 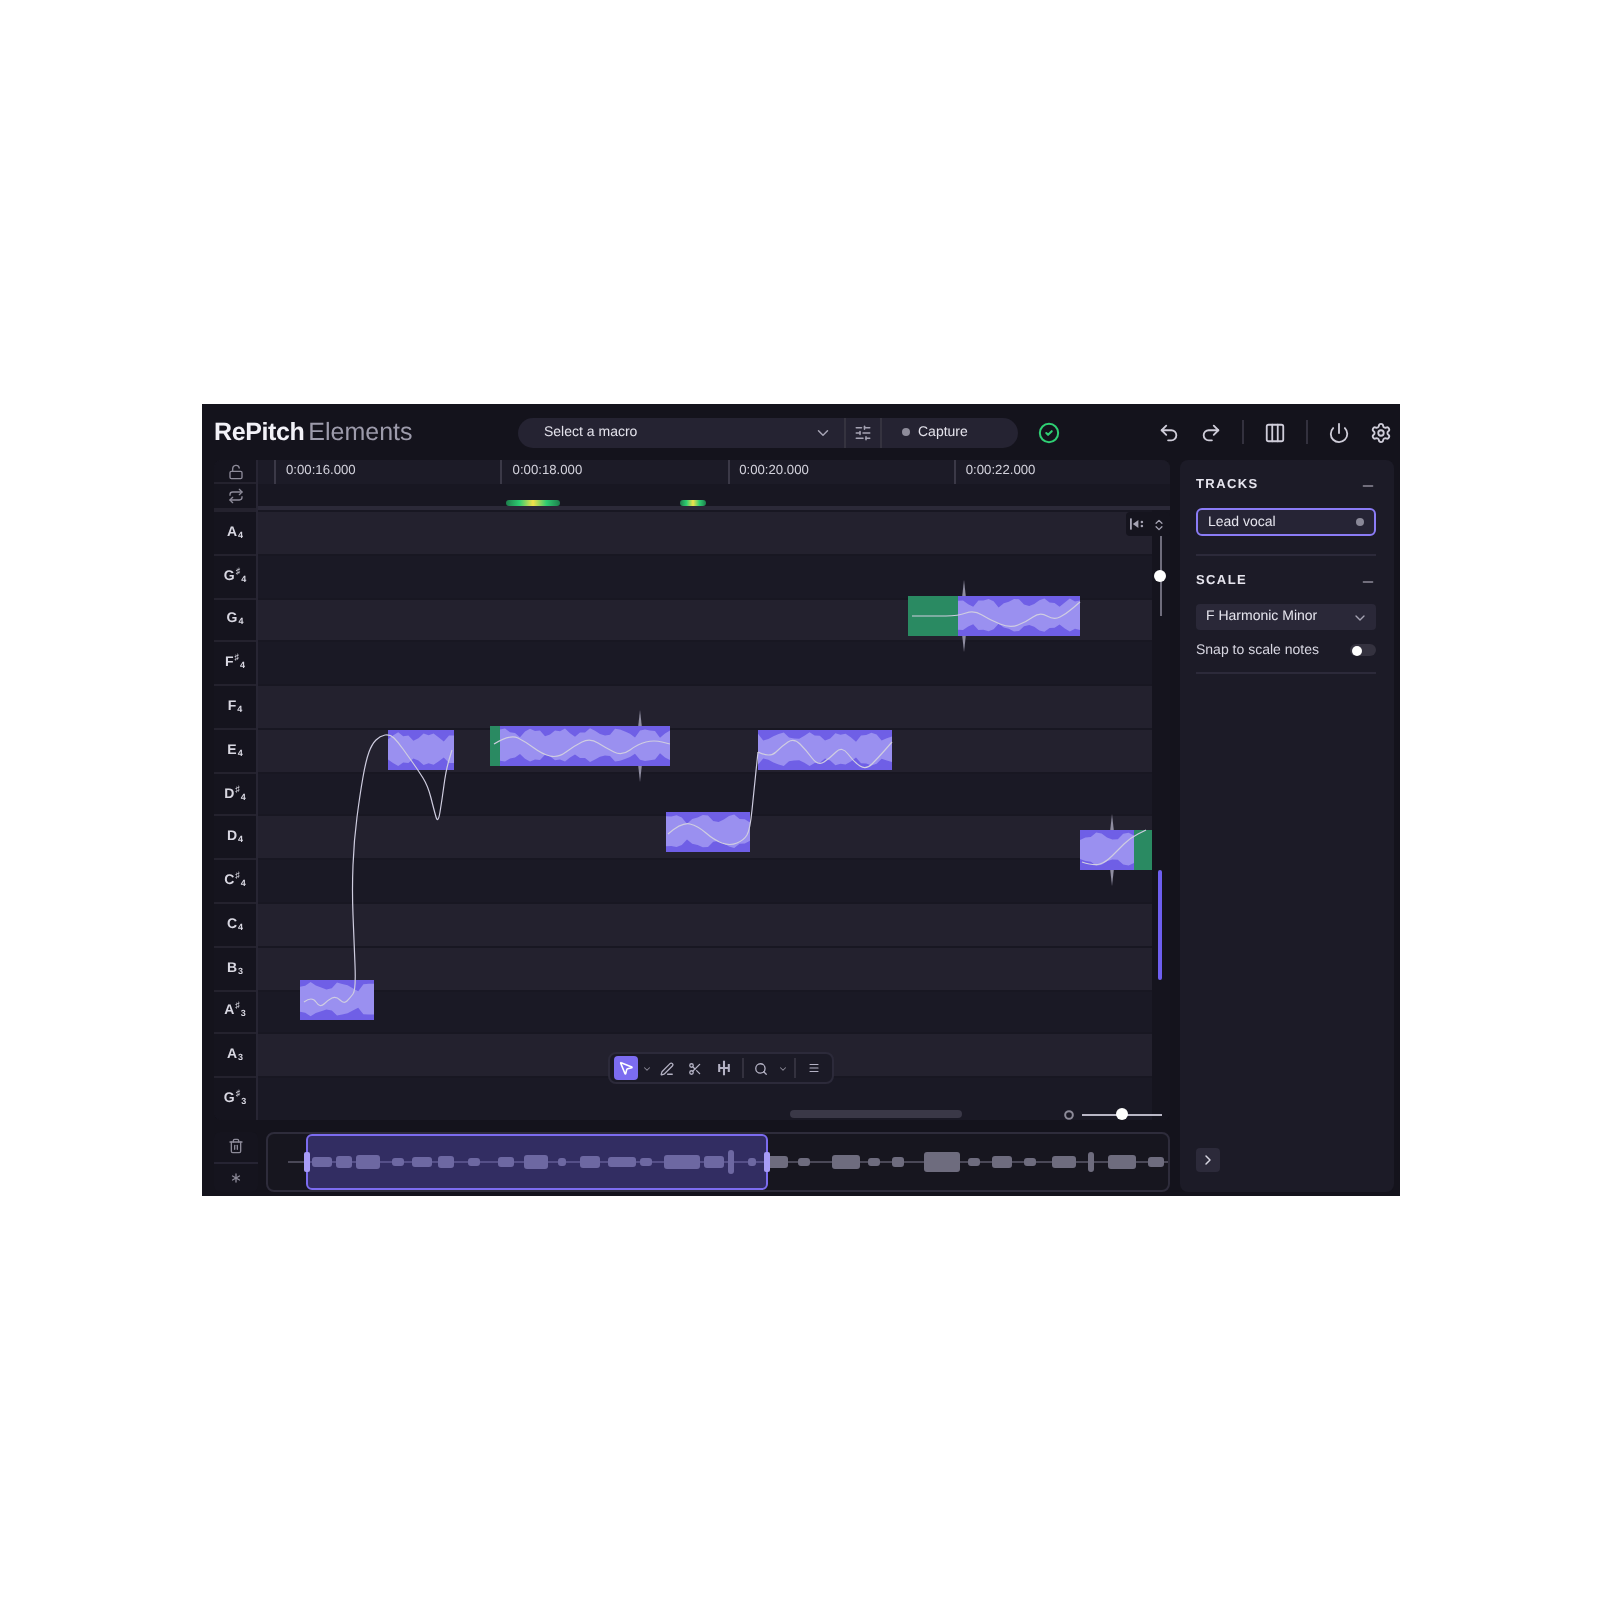 What do you see at coordinates (876, 1114) in the screenshot?
I see `horizontal-scrollbar` at bounding box center [876, 1114].